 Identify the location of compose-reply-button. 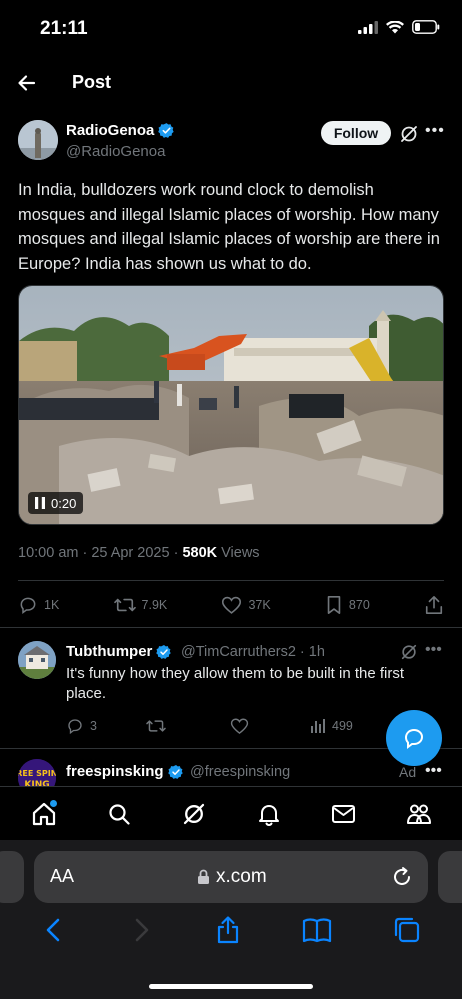
(414, 738).